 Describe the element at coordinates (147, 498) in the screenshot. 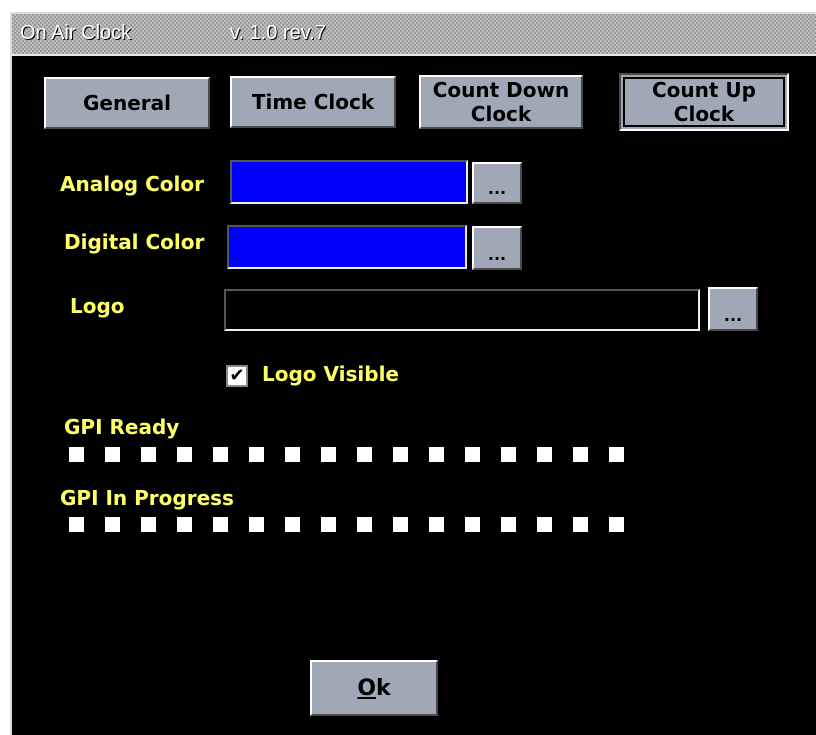

I see `gpi-in-progress-label: GPI In Progress` at that location.